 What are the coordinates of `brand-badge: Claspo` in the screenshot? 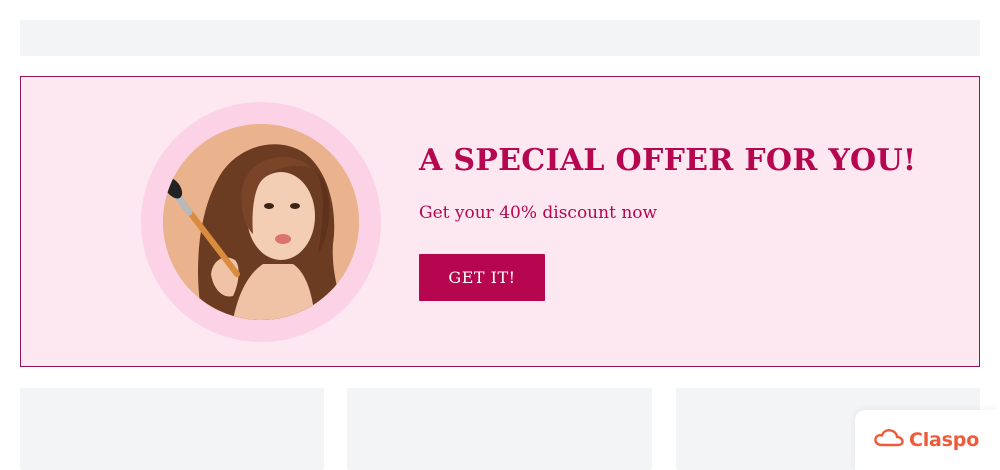 It's located at (927, 440).